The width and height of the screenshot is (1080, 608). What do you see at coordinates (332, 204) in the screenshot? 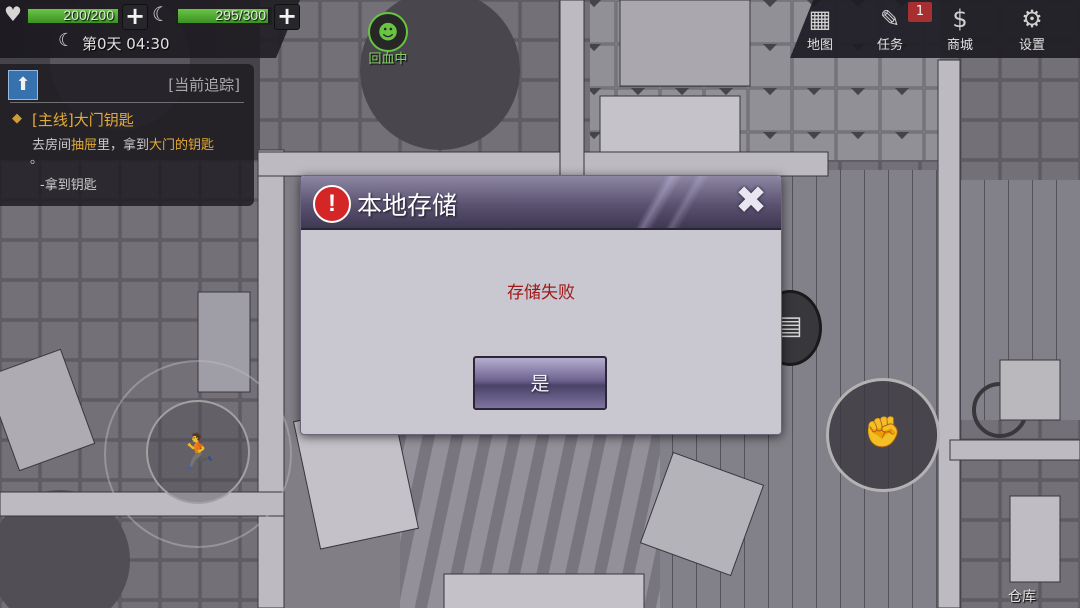
I see `warning-icon: !` at bounding box center [332, 204].